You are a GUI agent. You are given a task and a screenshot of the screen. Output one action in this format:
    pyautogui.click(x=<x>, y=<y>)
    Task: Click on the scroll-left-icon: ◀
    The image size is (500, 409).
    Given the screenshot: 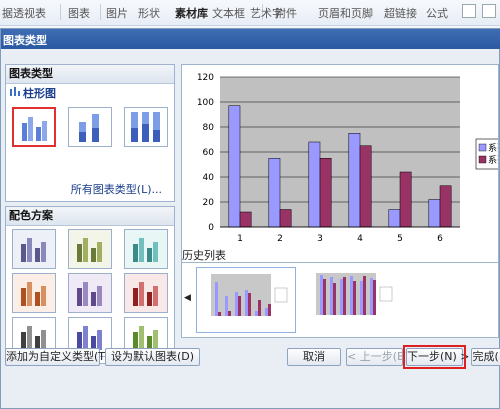 What is the action you would take?
    pyautogui.click(x=187, y=298)
    